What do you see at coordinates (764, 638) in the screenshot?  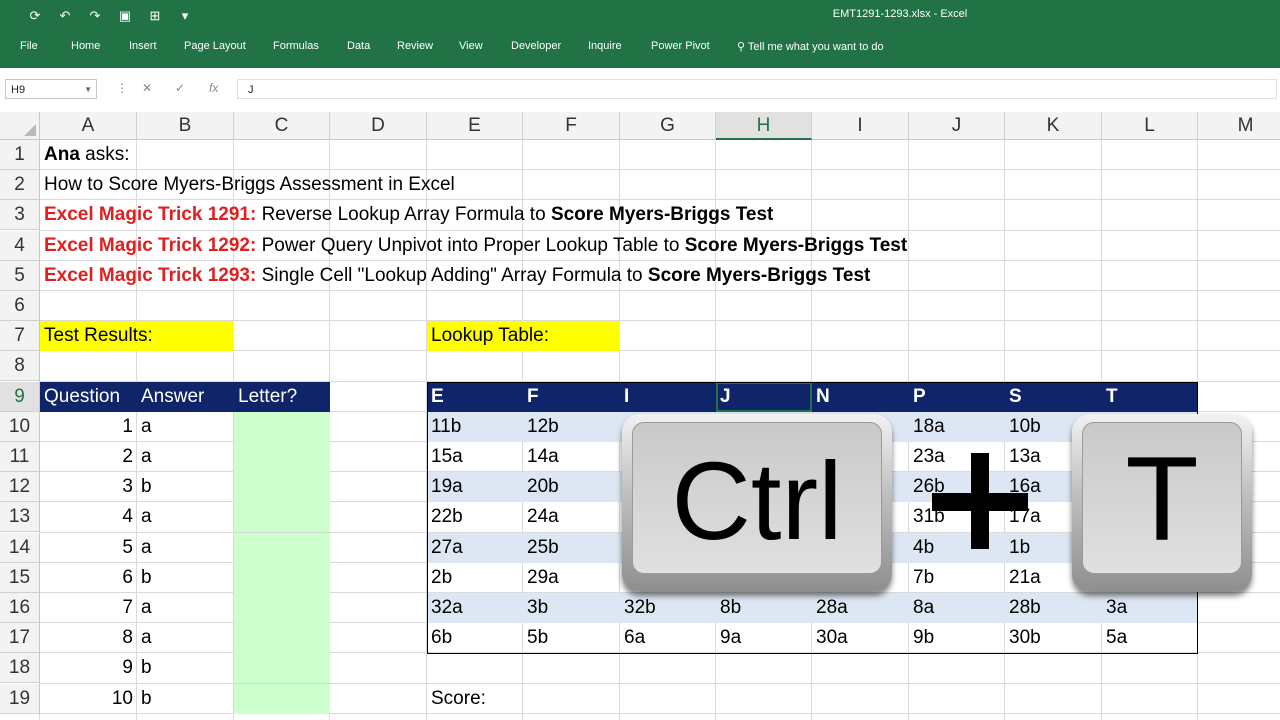 I see `lookup-cell: 9a` at bounding box center [764, 638].